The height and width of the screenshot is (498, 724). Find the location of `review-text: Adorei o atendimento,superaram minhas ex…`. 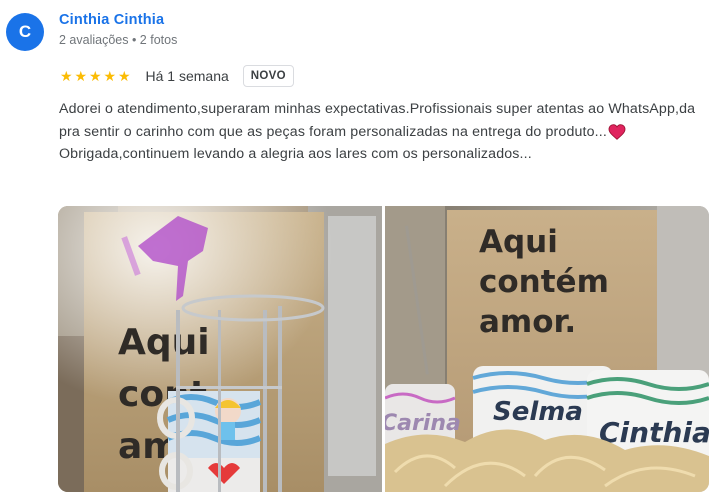

review-text: Adorei o atendimento,superaram minhas ex… is located at coordinates (389, 132).